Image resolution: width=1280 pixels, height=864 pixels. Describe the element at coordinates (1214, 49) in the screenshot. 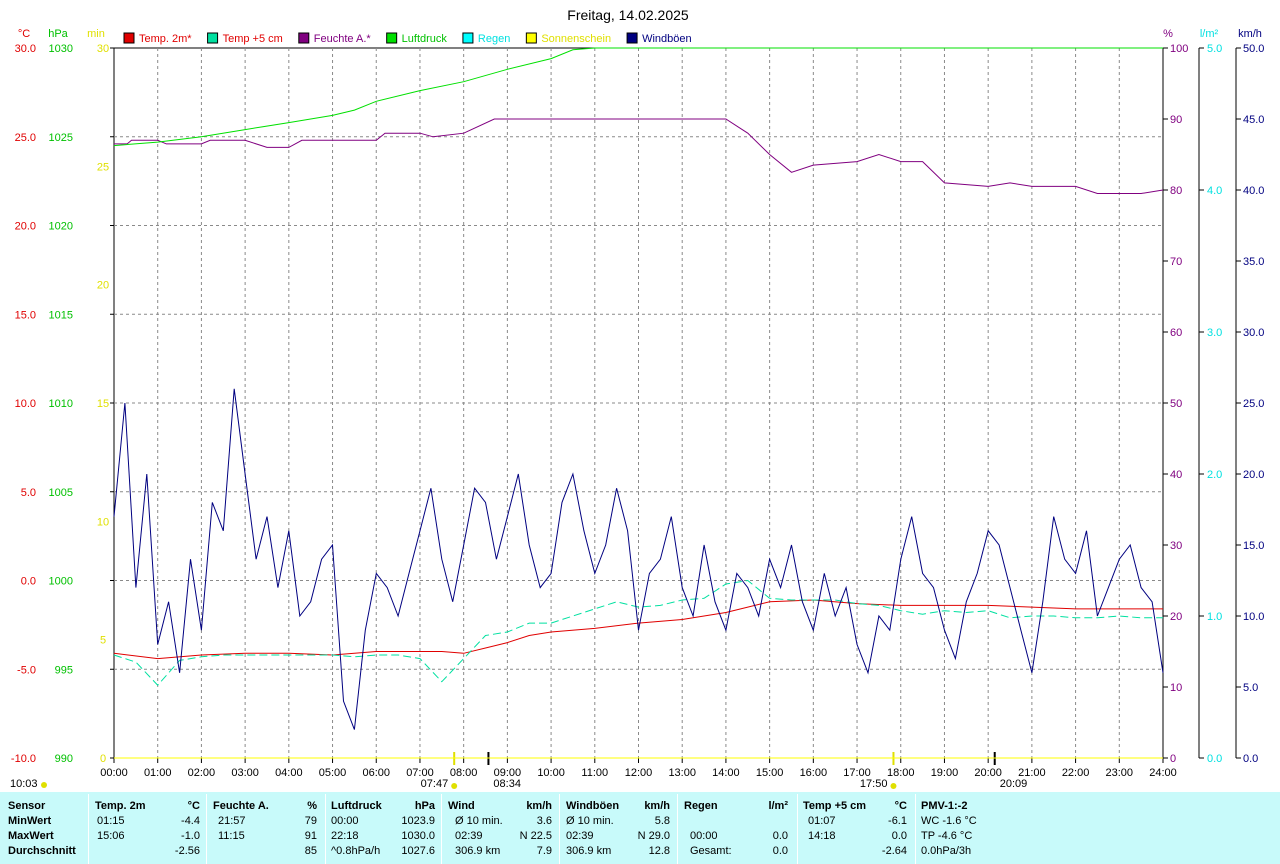

I see `rain-tick-label: 5.0` at that location.